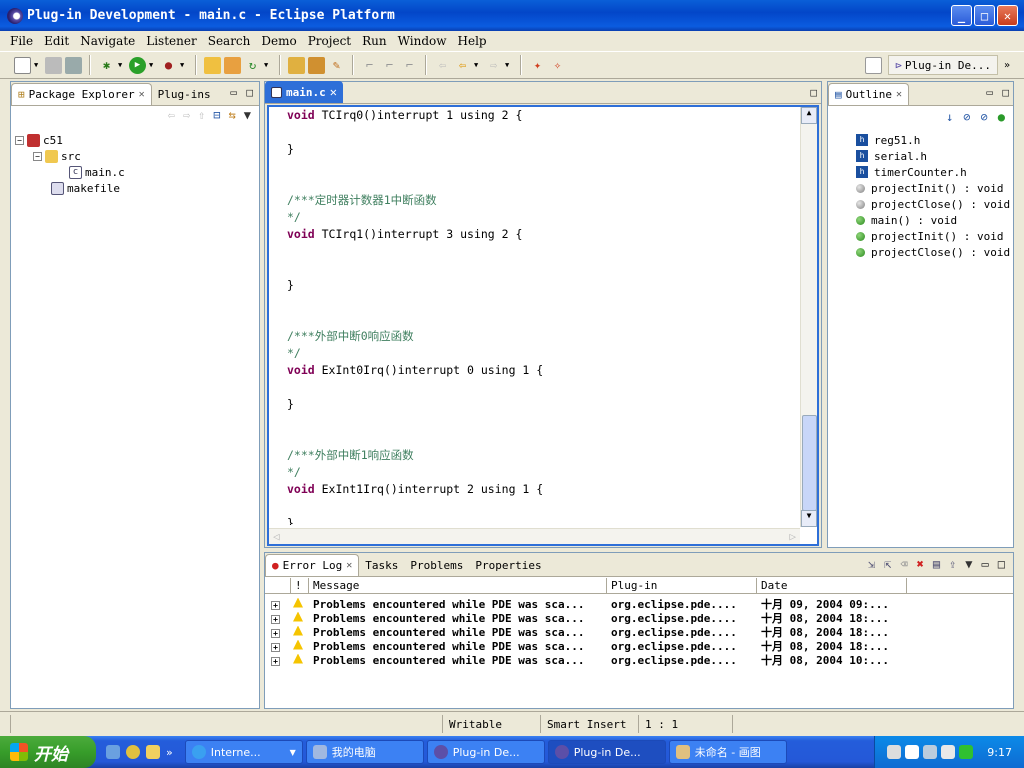  I want to click on media-player-icon, so click(133, 752).